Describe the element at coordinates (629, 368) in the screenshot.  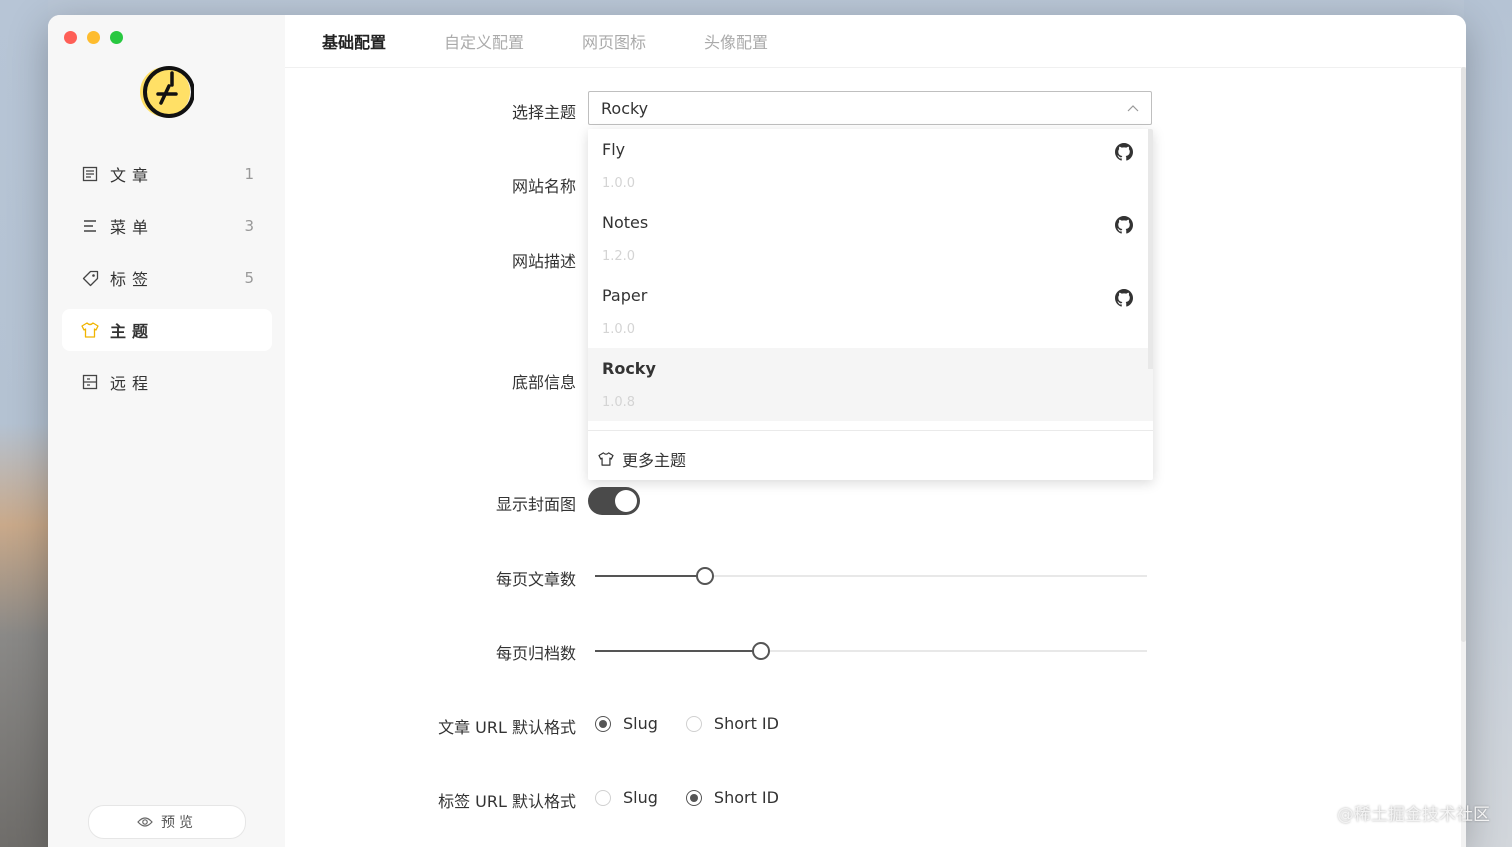
I see `theme-option-name: Rocky` at that location.